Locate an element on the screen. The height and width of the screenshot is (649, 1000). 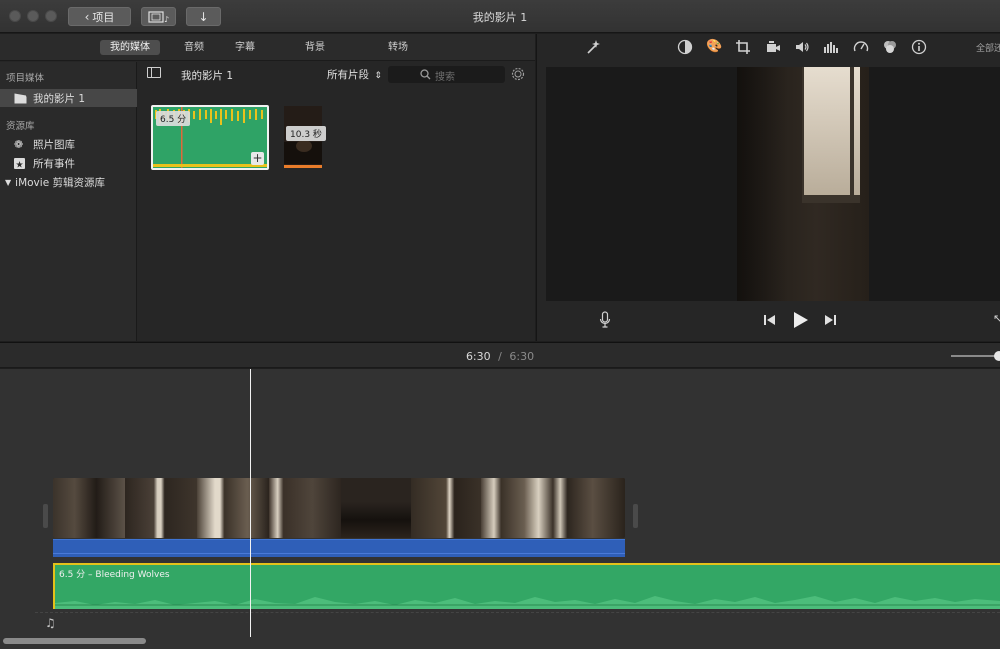
title-bar: ‹ 项目 ♪ ↓ 我的影片 1 is located at coordinates (500, 16).